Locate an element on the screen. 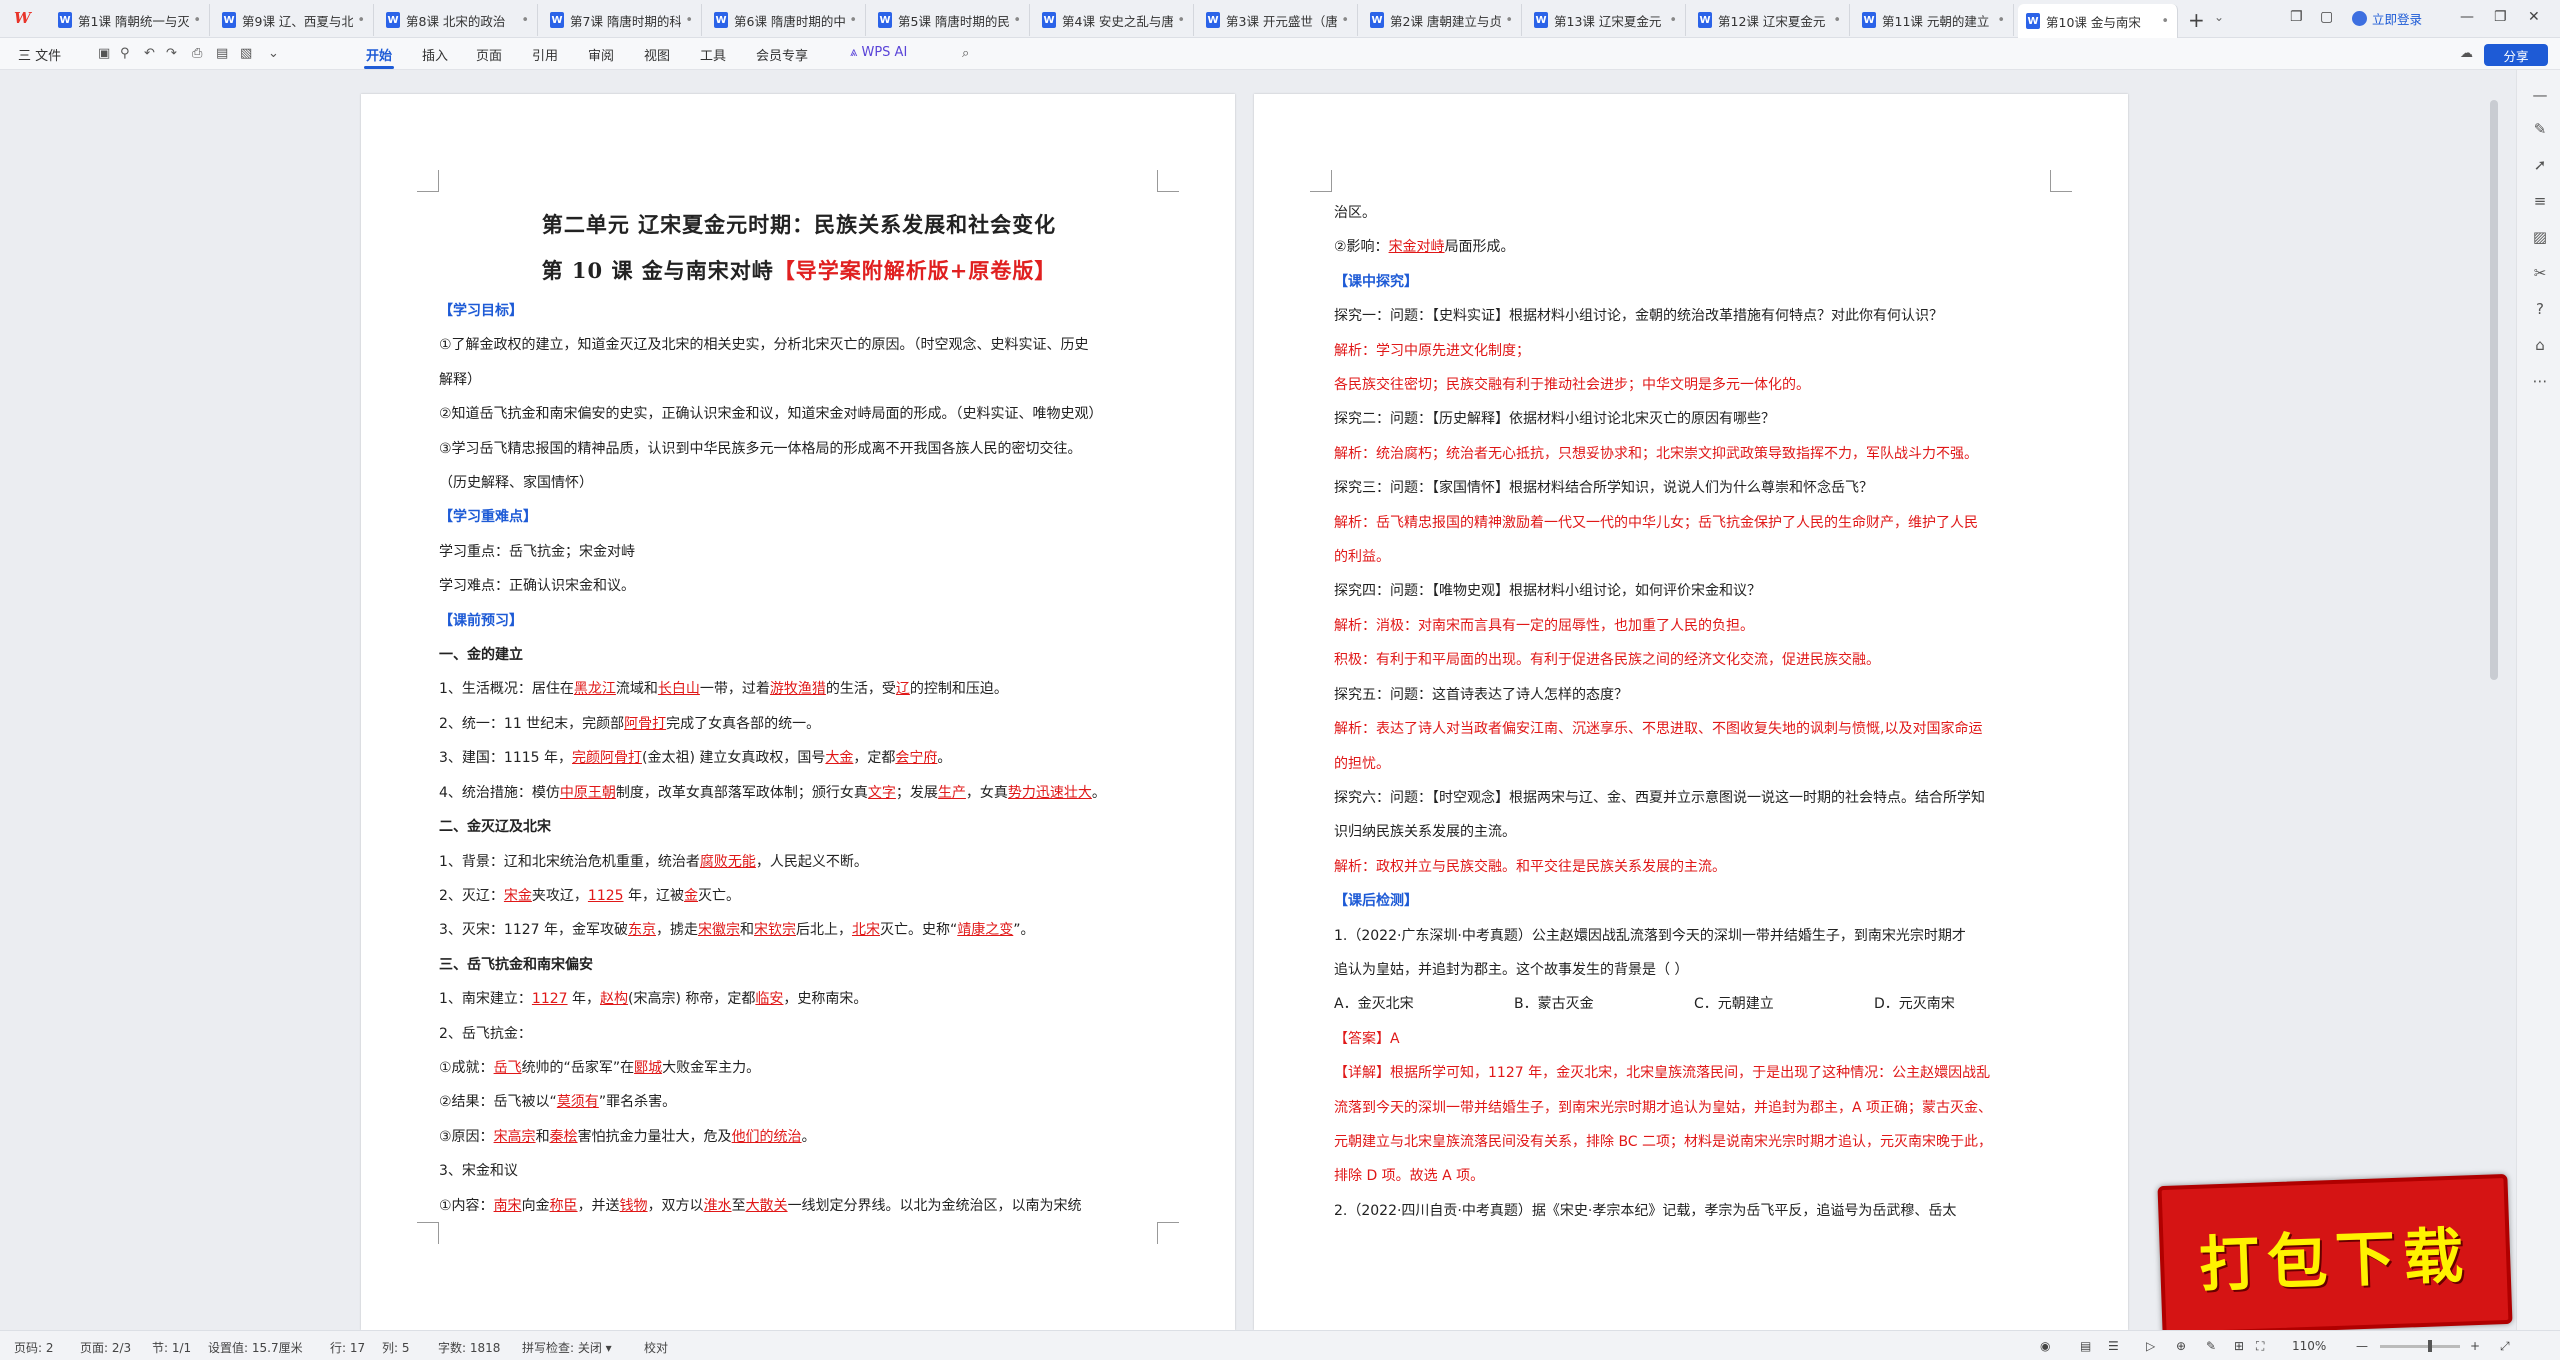 This screenshot has width=2560, height=1360. help-icon: ? is located at coordinates (2540, 309).